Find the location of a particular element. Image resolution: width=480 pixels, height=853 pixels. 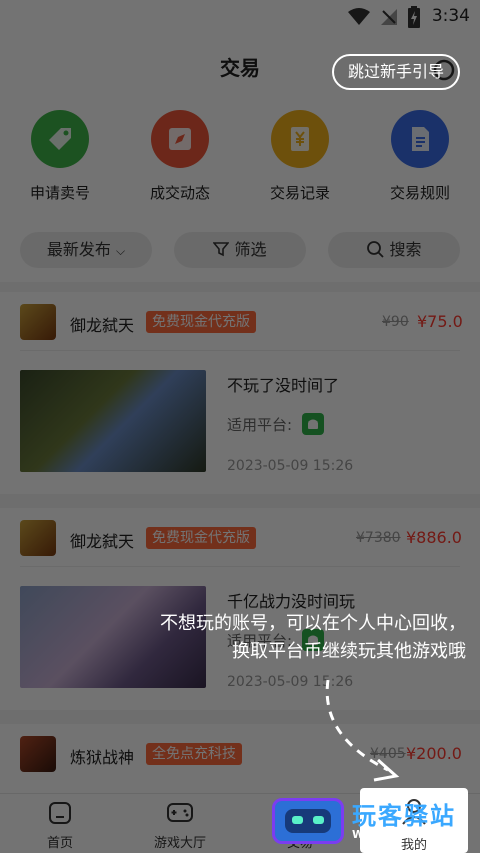

guide-line-2: 换取平台币继续玩其他游戏哦 is located at coordinates (349, 651).